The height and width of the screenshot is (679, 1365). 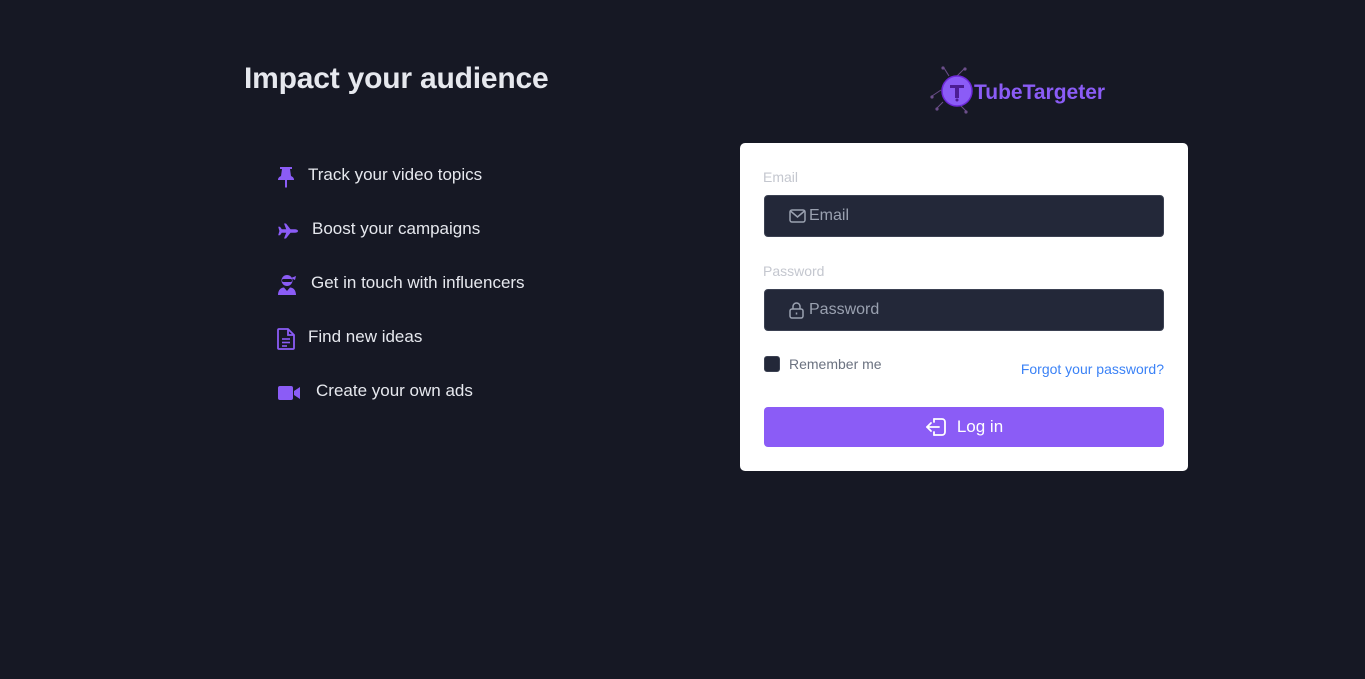 What do you see at coordinates (772, 364) in the screenshot?
I see `remember-checkbox` at bounding box center [772, 364].